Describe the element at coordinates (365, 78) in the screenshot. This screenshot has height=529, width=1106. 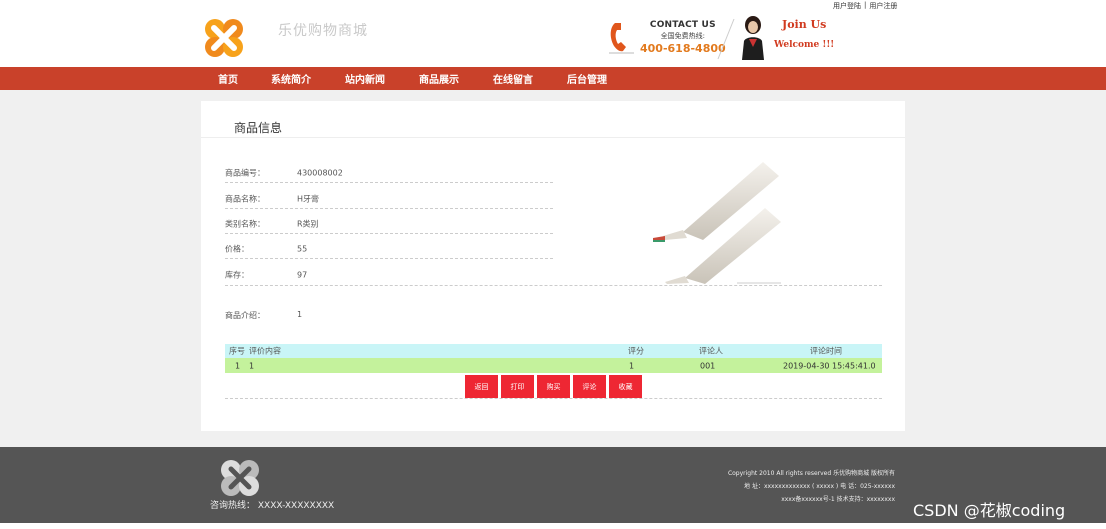
I see `nav-item-news: 站内新闻` at that location.